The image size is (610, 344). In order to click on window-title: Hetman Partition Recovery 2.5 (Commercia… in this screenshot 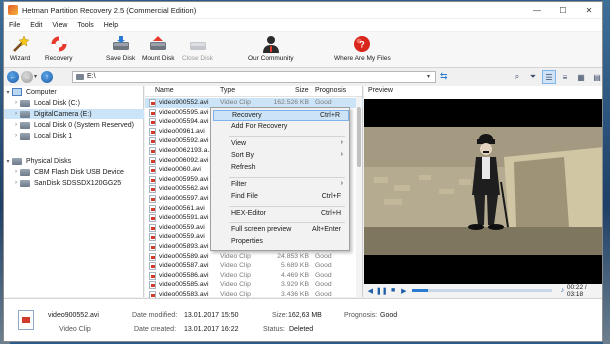, I will do `click(109, 10)`.